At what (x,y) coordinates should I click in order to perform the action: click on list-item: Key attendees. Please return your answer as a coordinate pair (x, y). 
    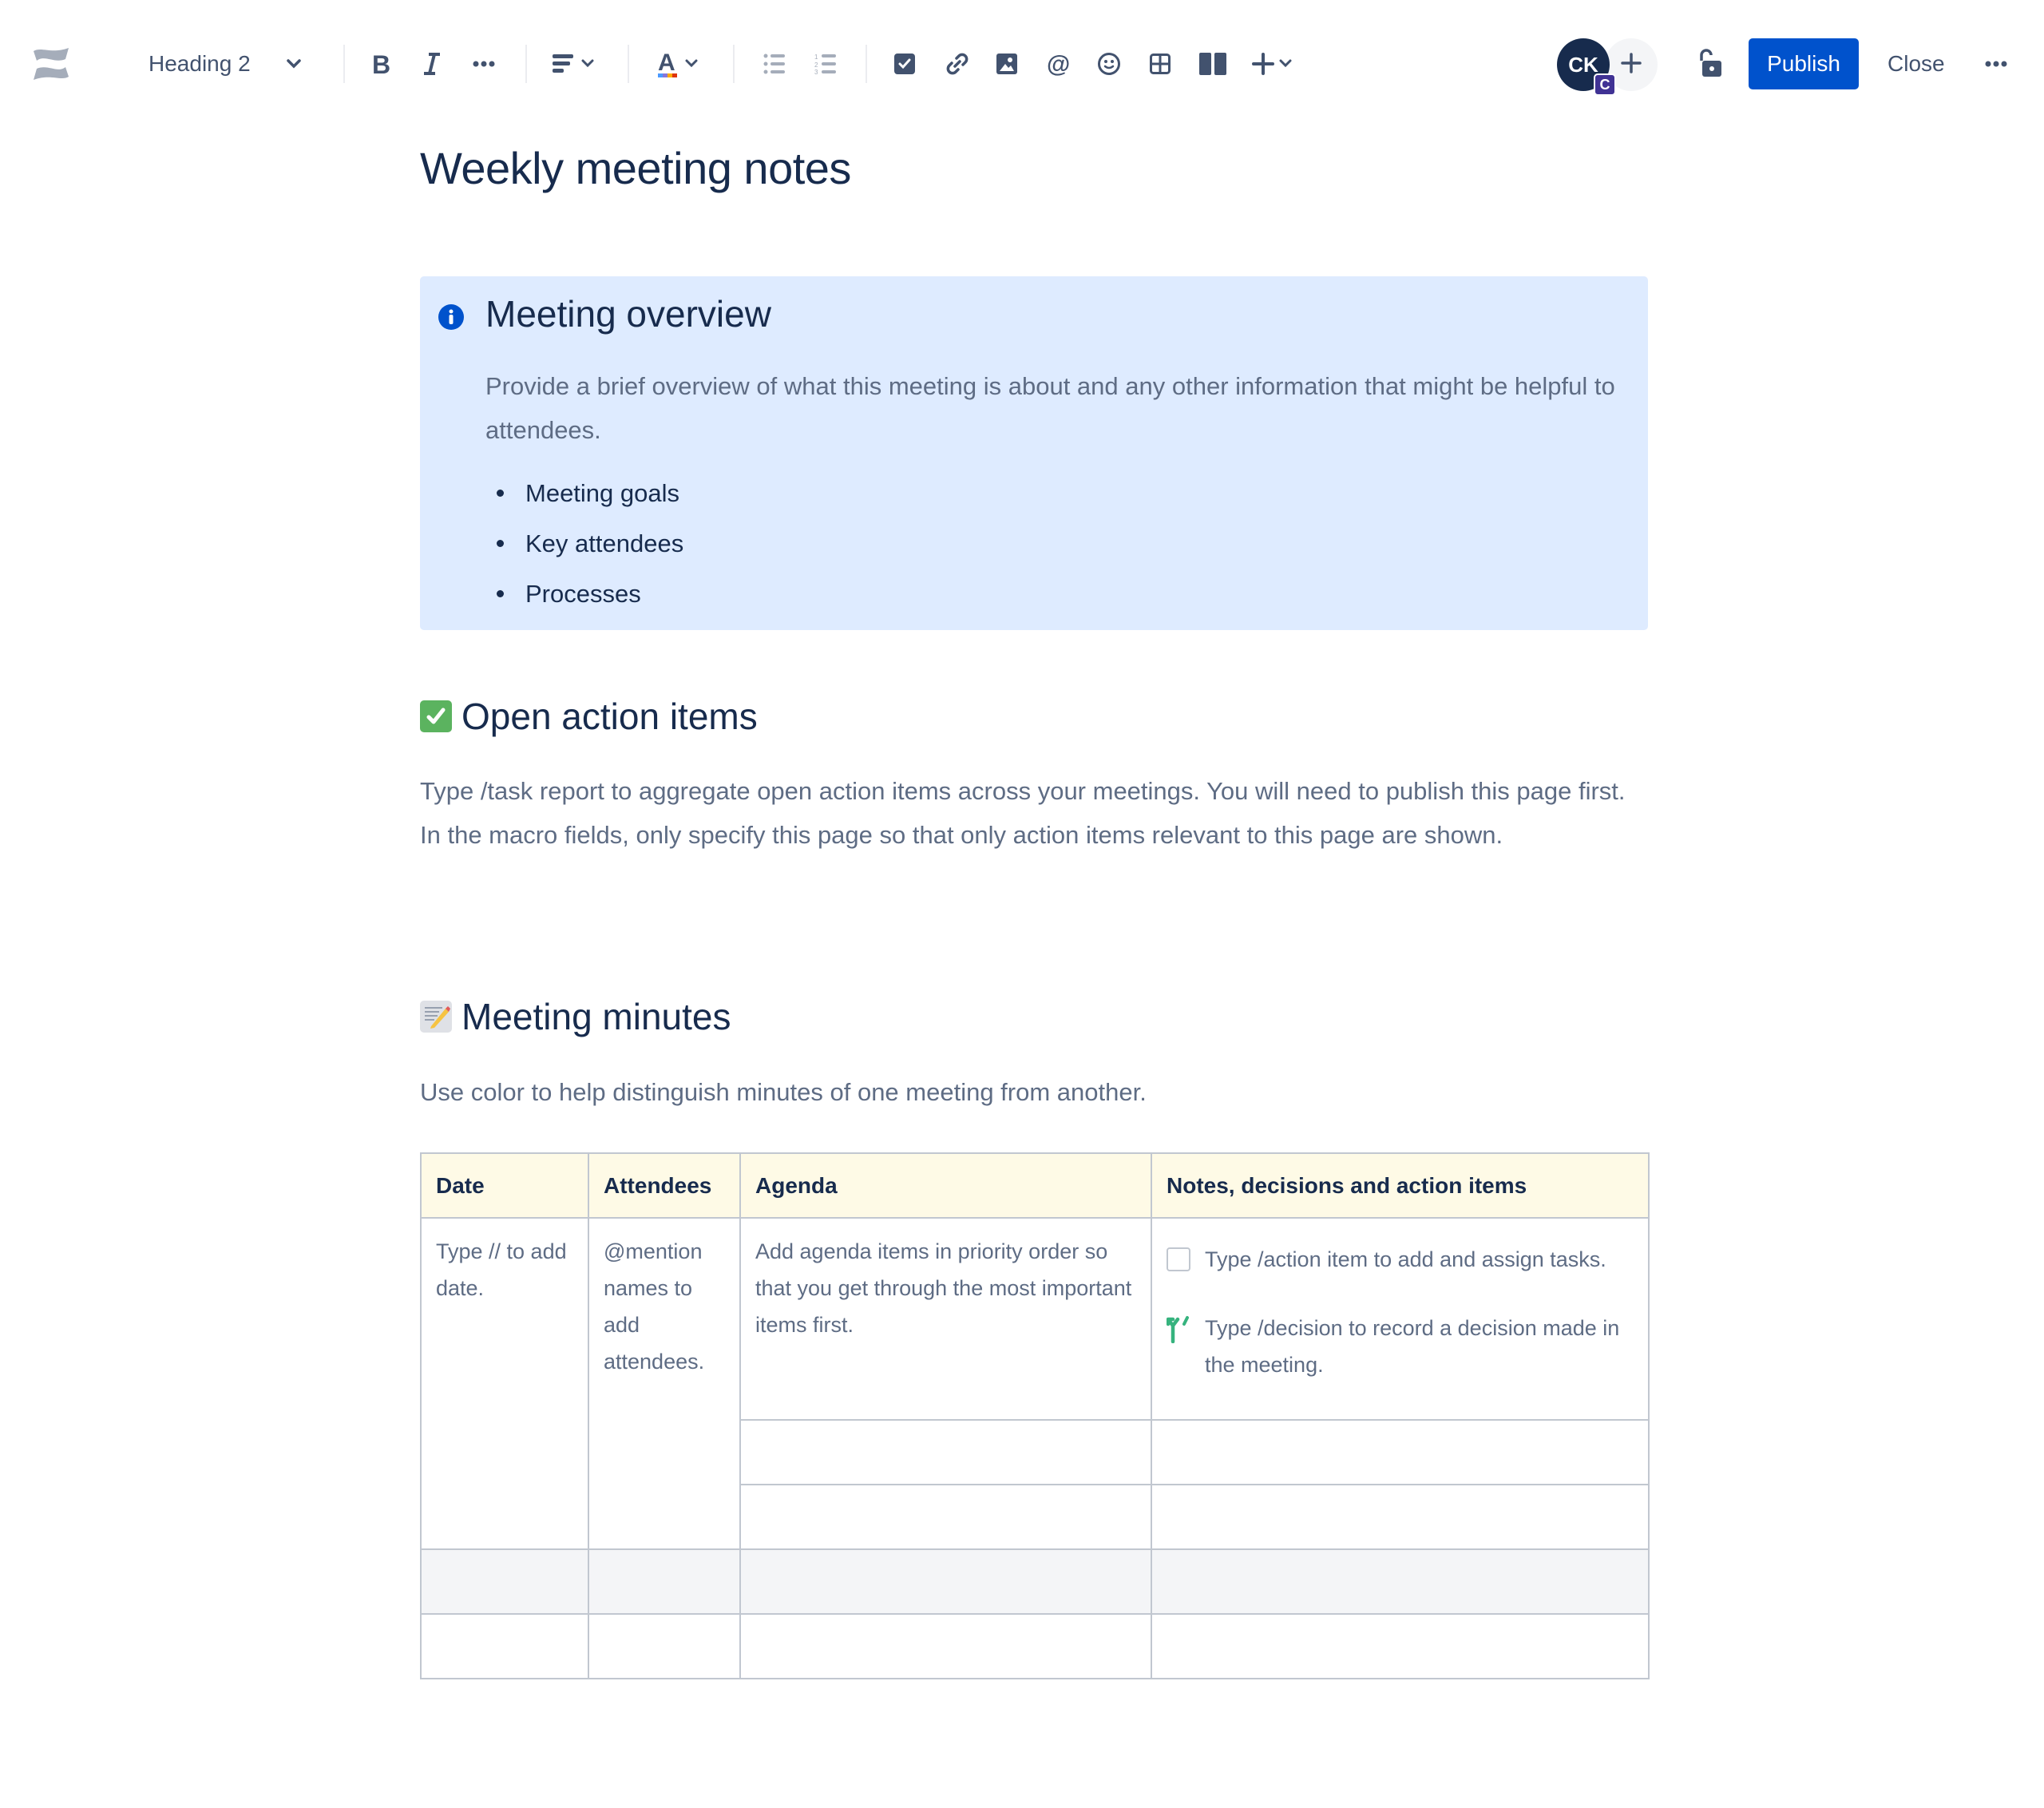
    Looking at the image, I should click on (584, 544).